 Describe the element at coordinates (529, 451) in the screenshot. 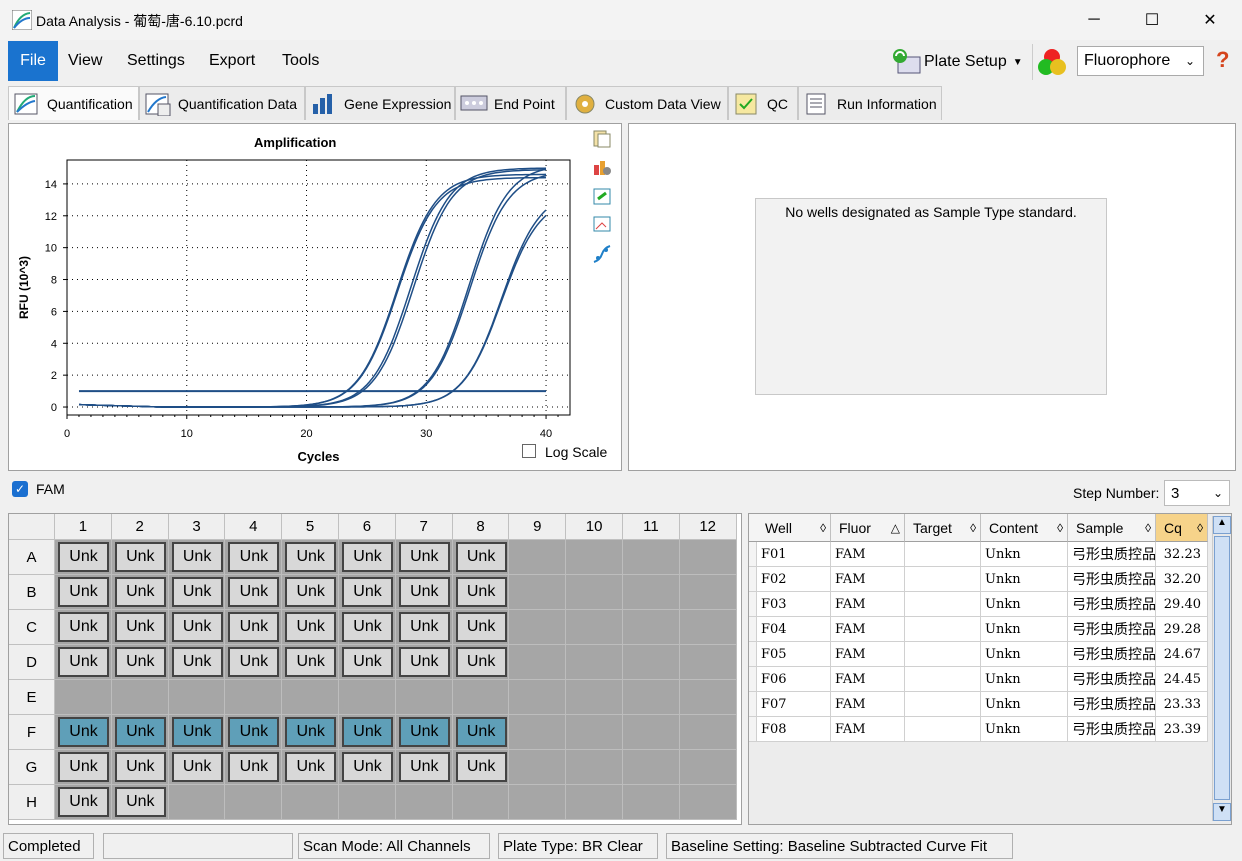

I see `log-scale-checkbox` at that location.